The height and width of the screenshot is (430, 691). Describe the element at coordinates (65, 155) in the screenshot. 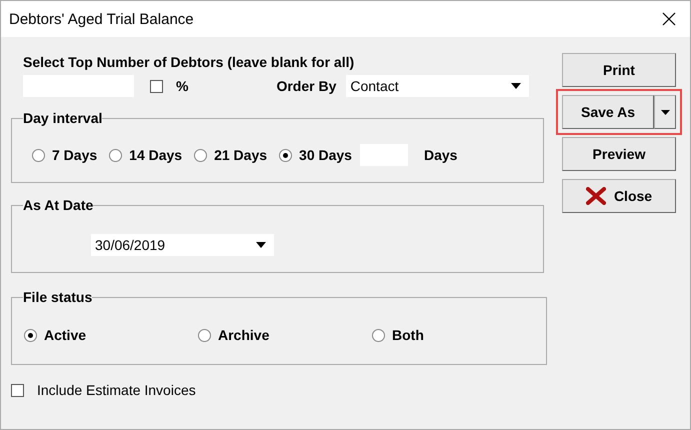

I see `radio-option: 7 Days` at that location.